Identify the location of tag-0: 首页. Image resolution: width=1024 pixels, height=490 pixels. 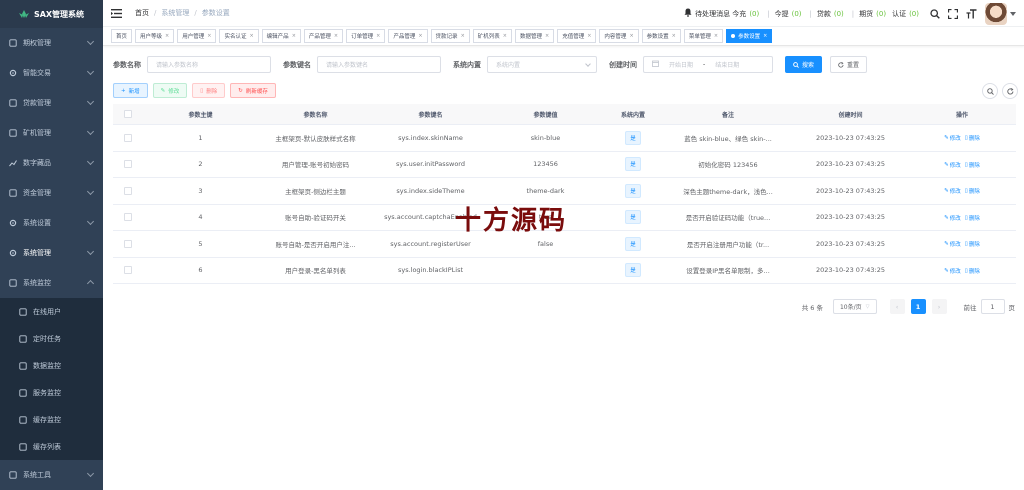
(122, 36).